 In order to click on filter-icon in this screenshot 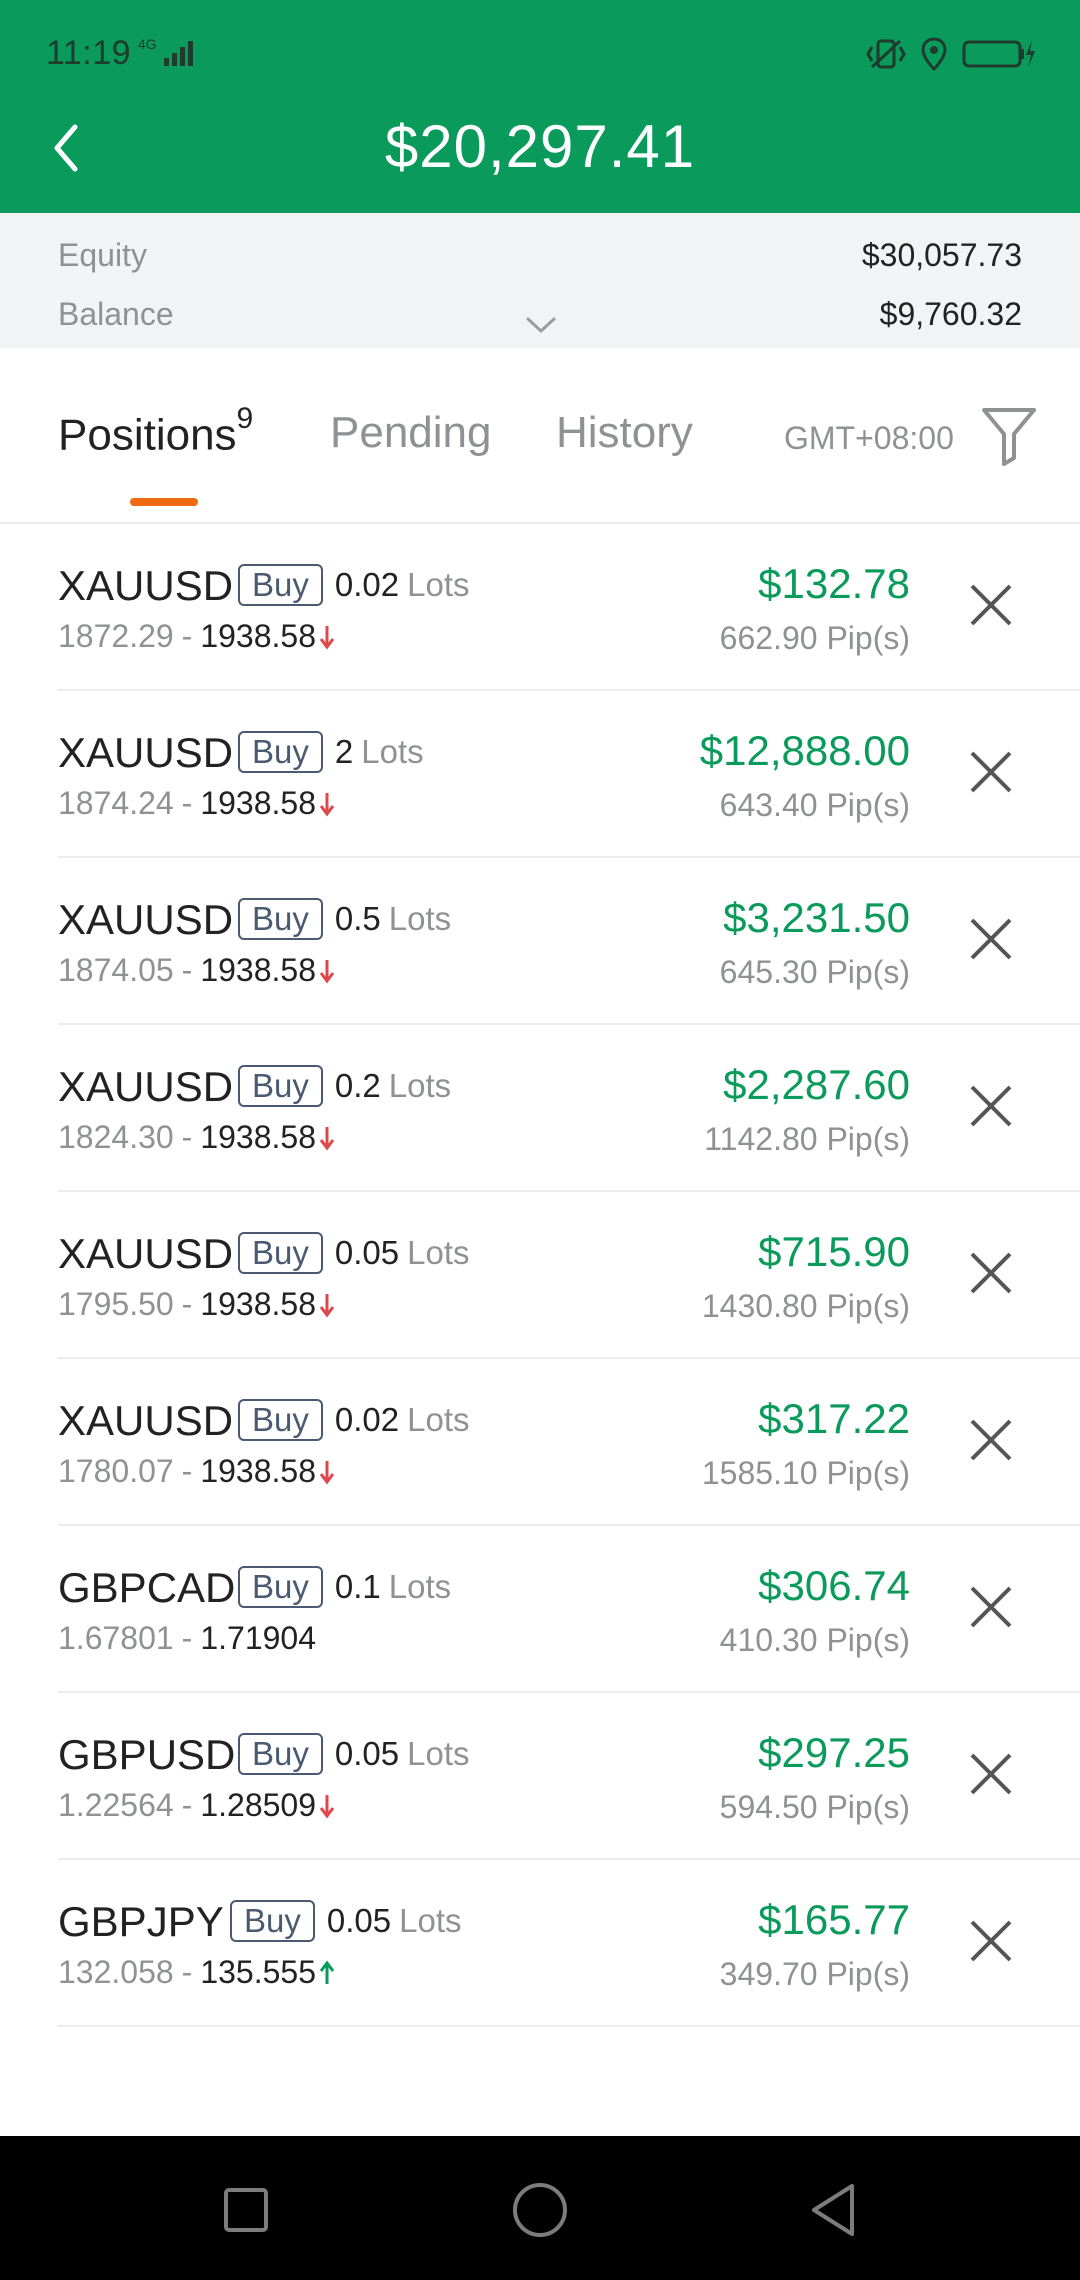, I will do `click(1009, 436)`.